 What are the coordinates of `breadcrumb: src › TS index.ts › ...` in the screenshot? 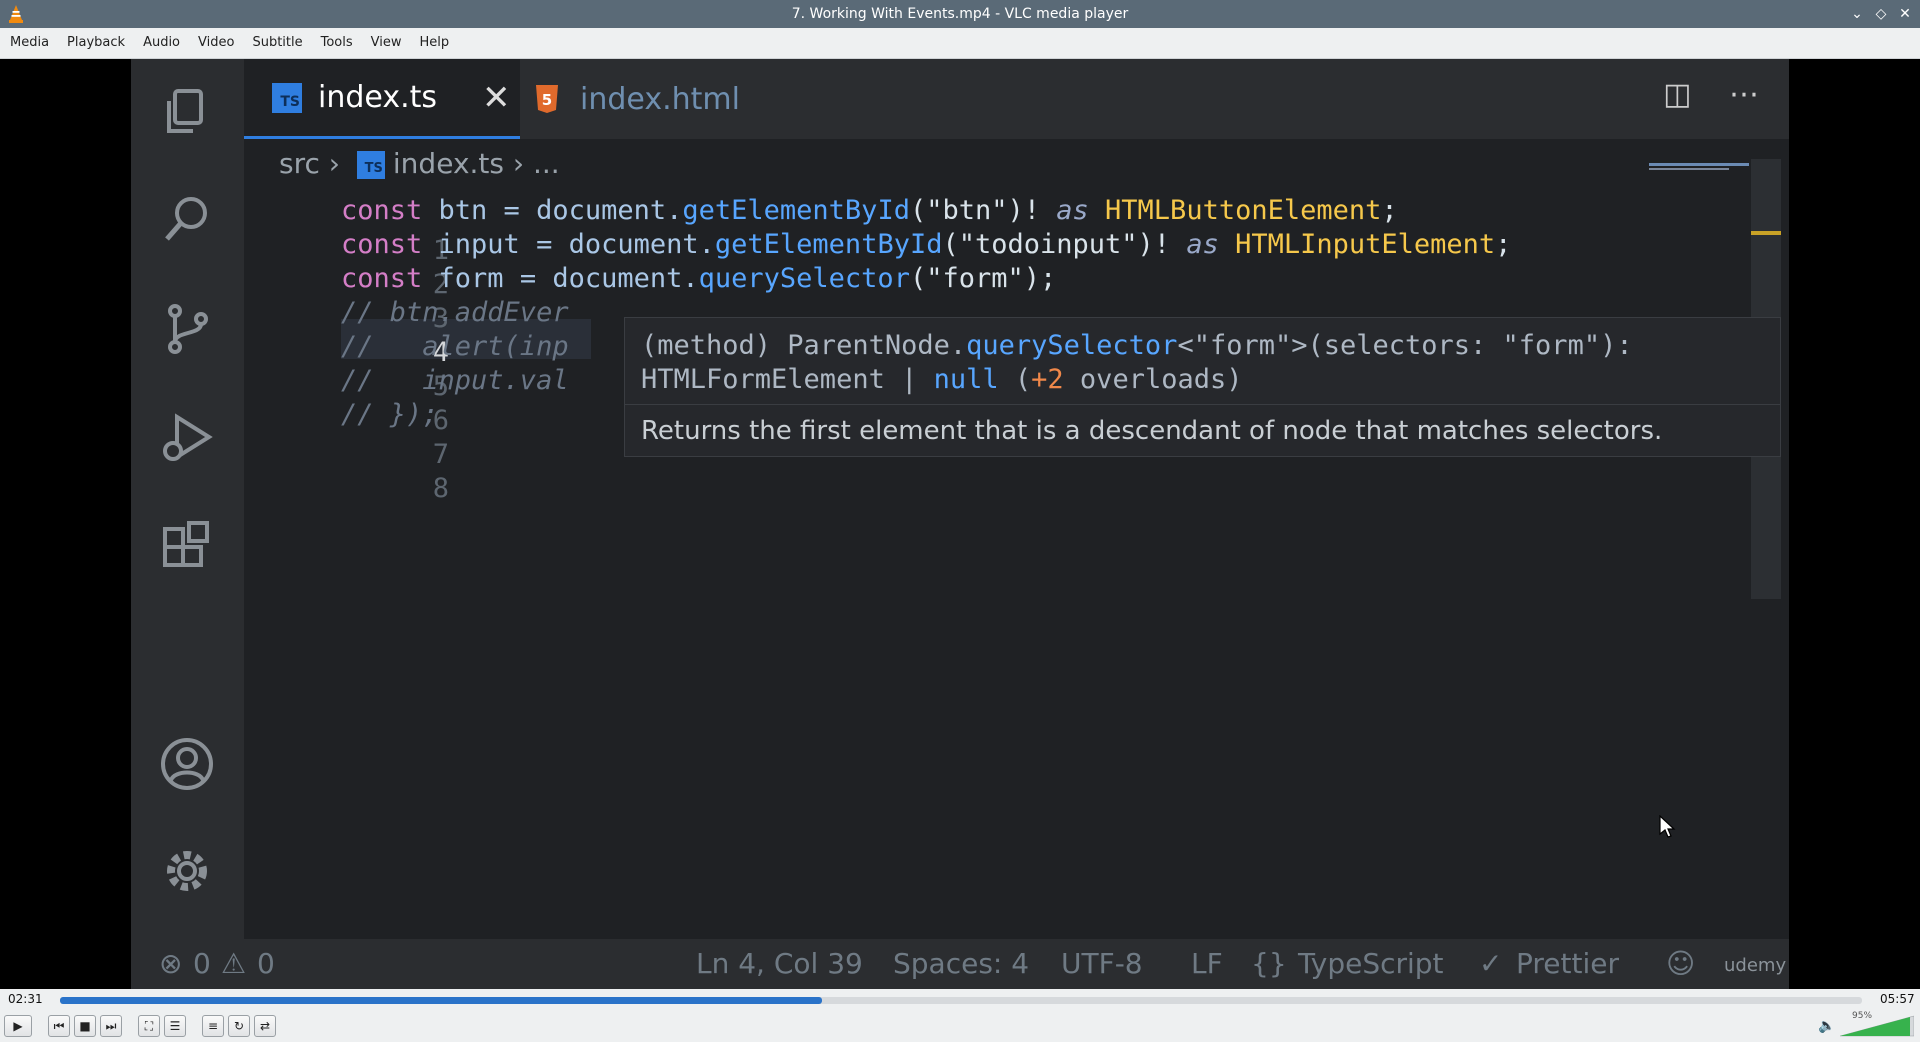 It's located at (419, 164).